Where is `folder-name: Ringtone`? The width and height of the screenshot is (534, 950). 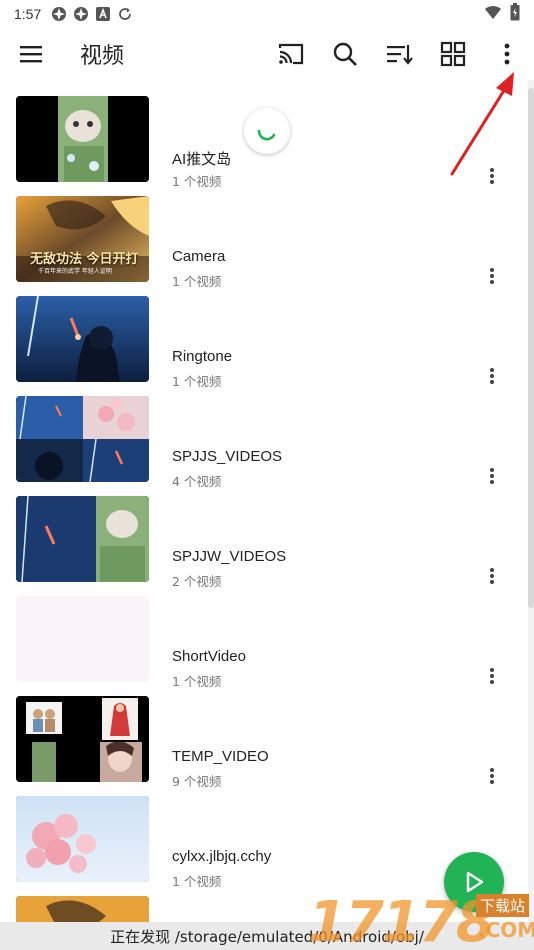 folder-name: Ringtone is located at coordinates (202, 356).